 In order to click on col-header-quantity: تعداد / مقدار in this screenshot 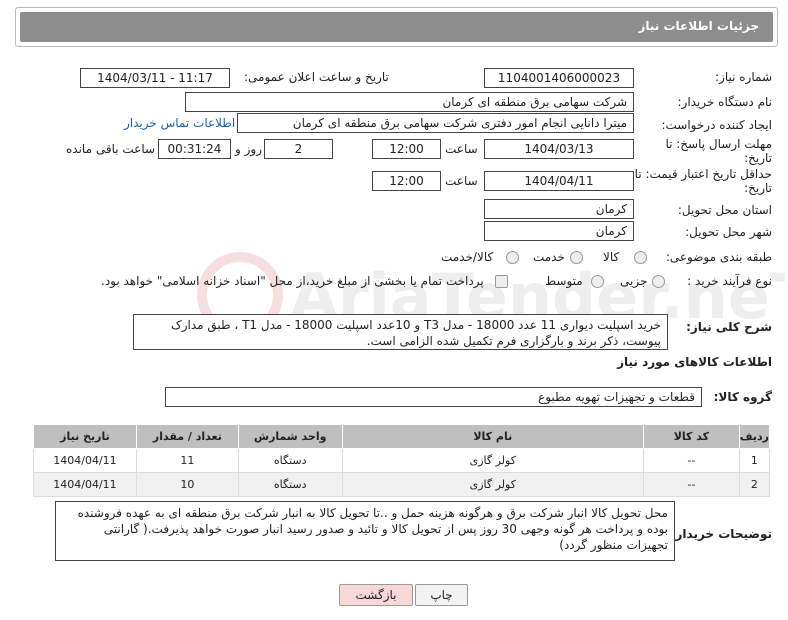, I will do `click(187, 436)`.